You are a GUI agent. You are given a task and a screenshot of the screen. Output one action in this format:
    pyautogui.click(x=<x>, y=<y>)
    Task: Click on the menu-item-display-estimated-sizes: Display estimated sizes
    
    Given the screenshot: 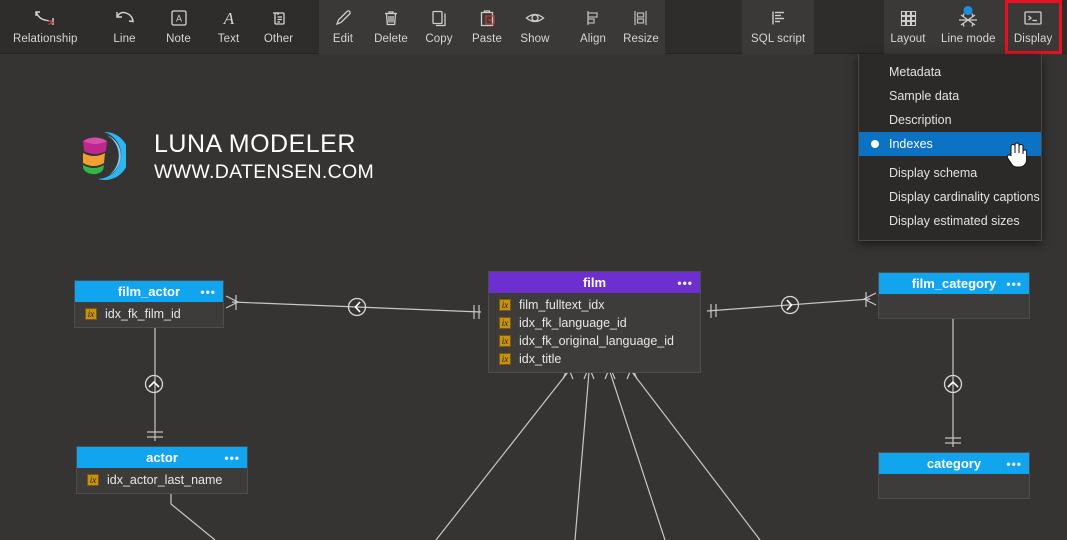 What is the action you would take?
    pyautogui.click(x=950, y=221)
    